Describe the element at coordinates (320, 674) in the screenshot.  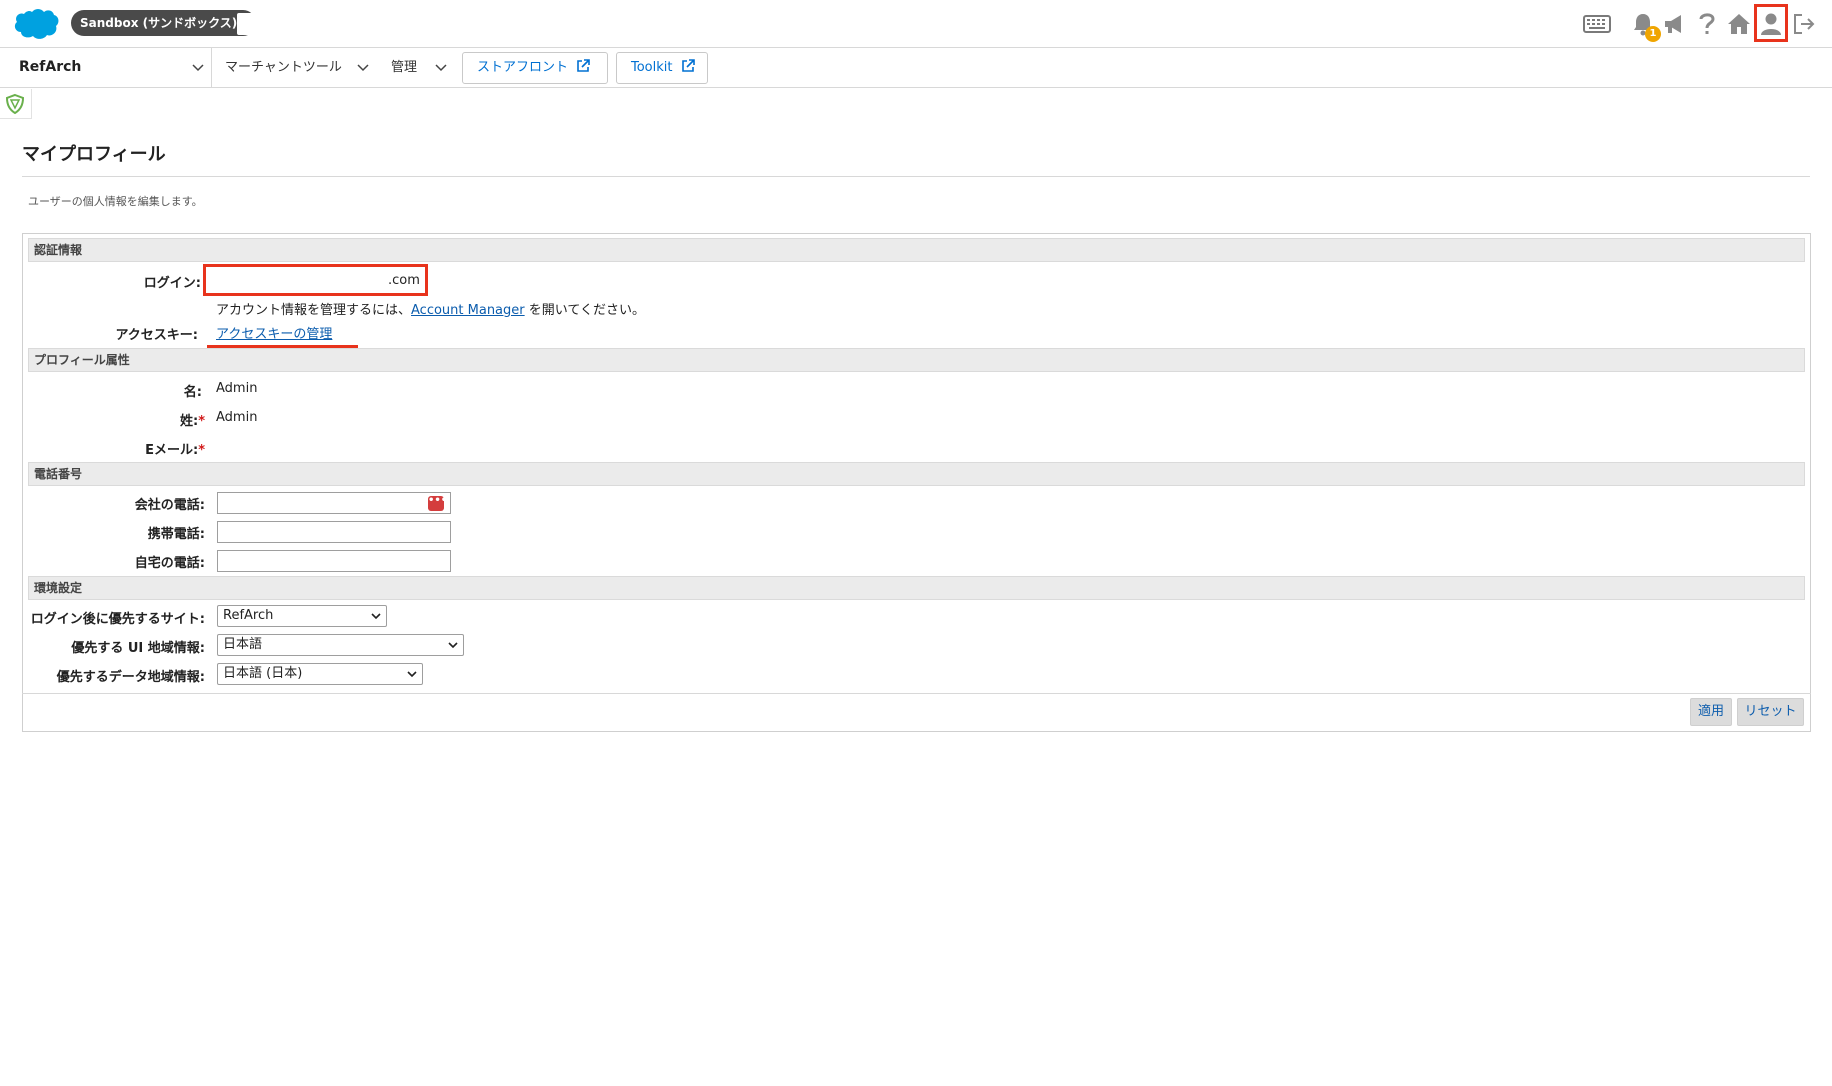
I see `data-locale-select: 日本語 (日本)` at that location.